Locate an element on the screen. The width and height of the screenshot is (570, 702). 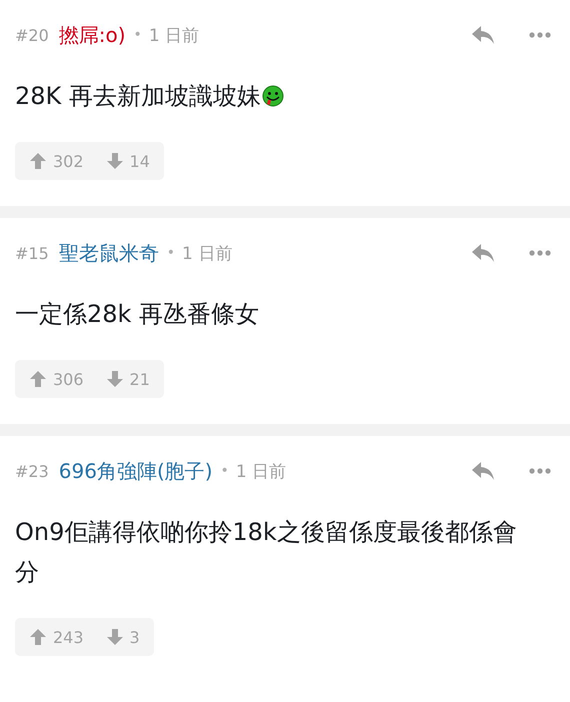
post-text: On9佢講得依啲你拎18k之後留係度最後都係會分 is located at coordinates (266, 552).